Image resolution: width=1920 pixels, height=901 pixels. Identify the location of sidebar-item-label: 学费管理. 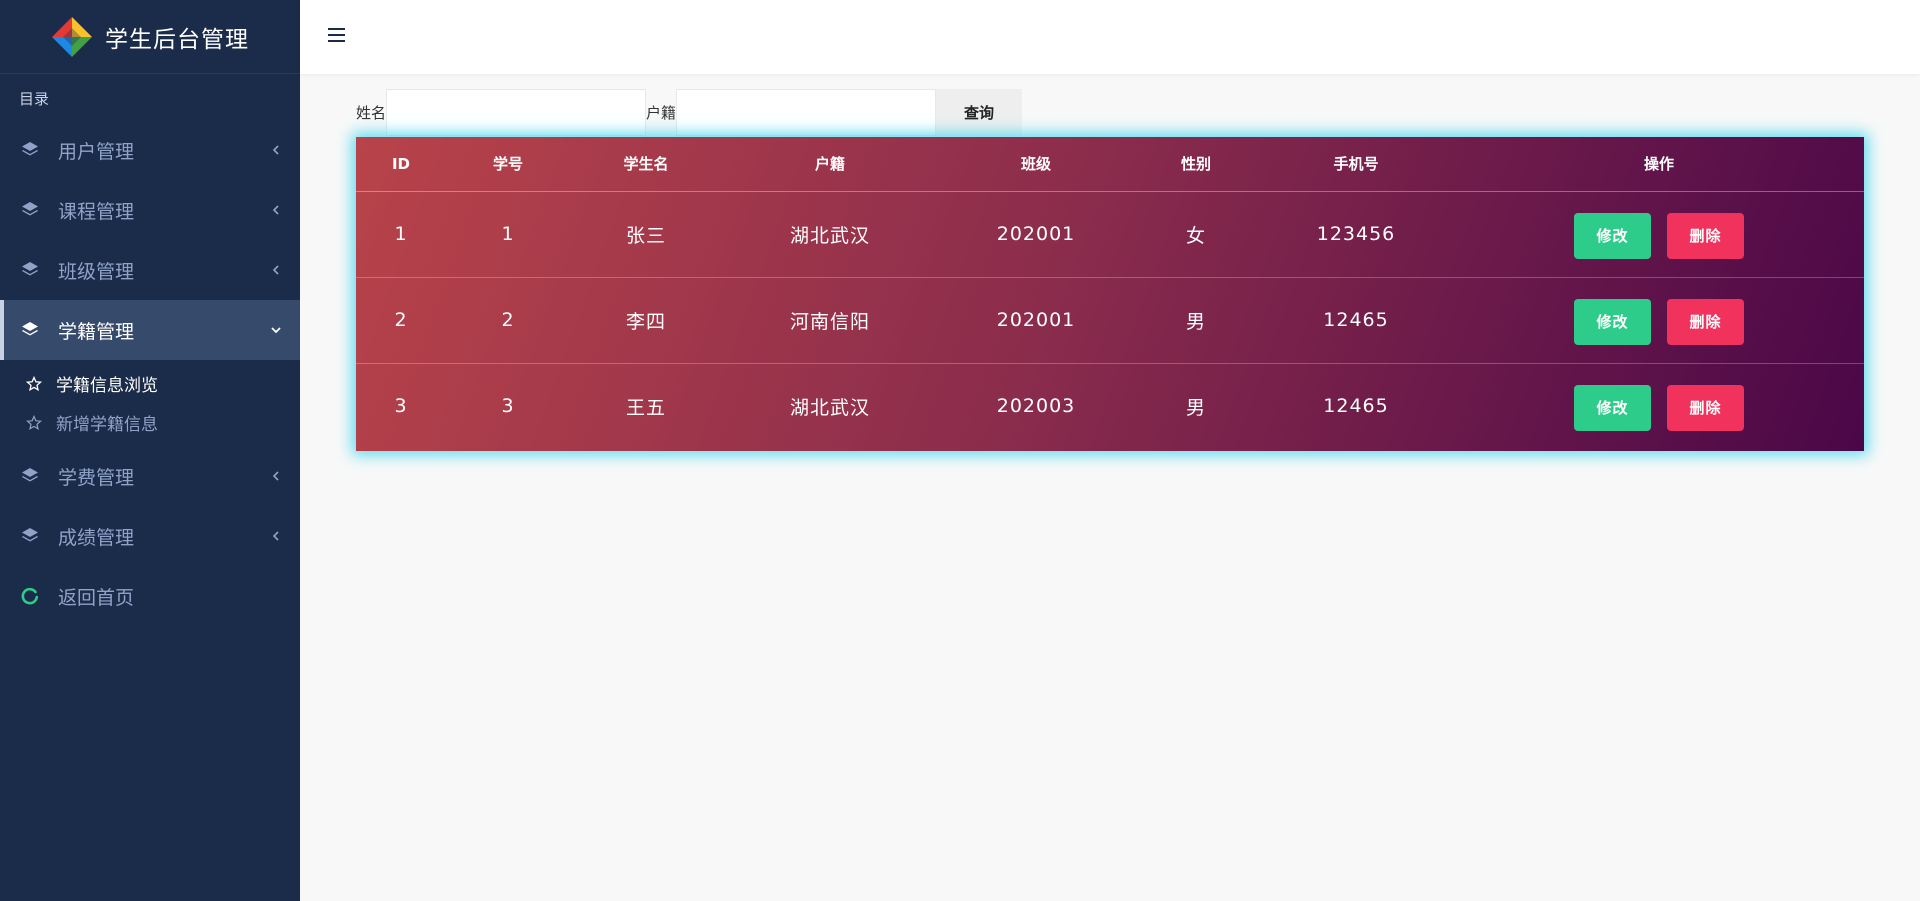
(96, 477).